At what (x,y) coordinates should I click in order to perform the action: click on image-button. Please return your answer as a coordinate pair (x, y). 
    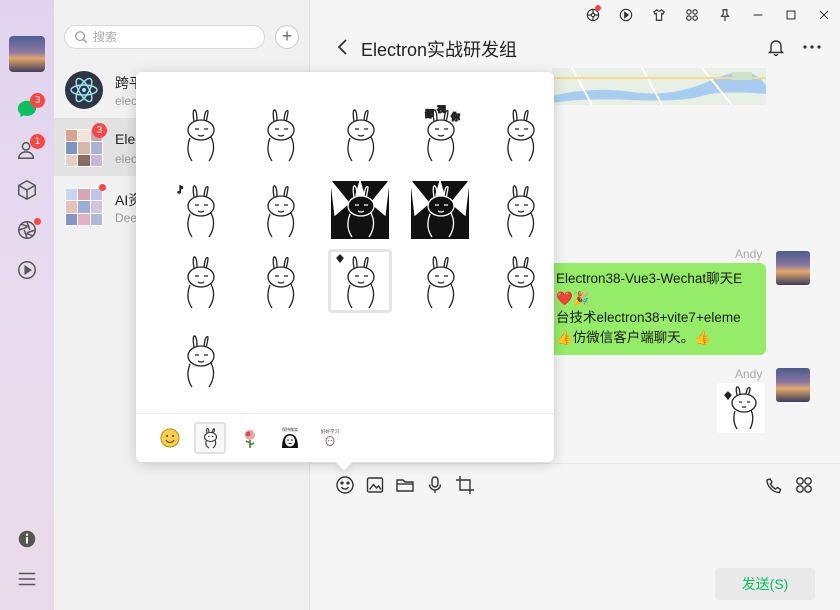
    Looking at the image, I should click on (375, 485).